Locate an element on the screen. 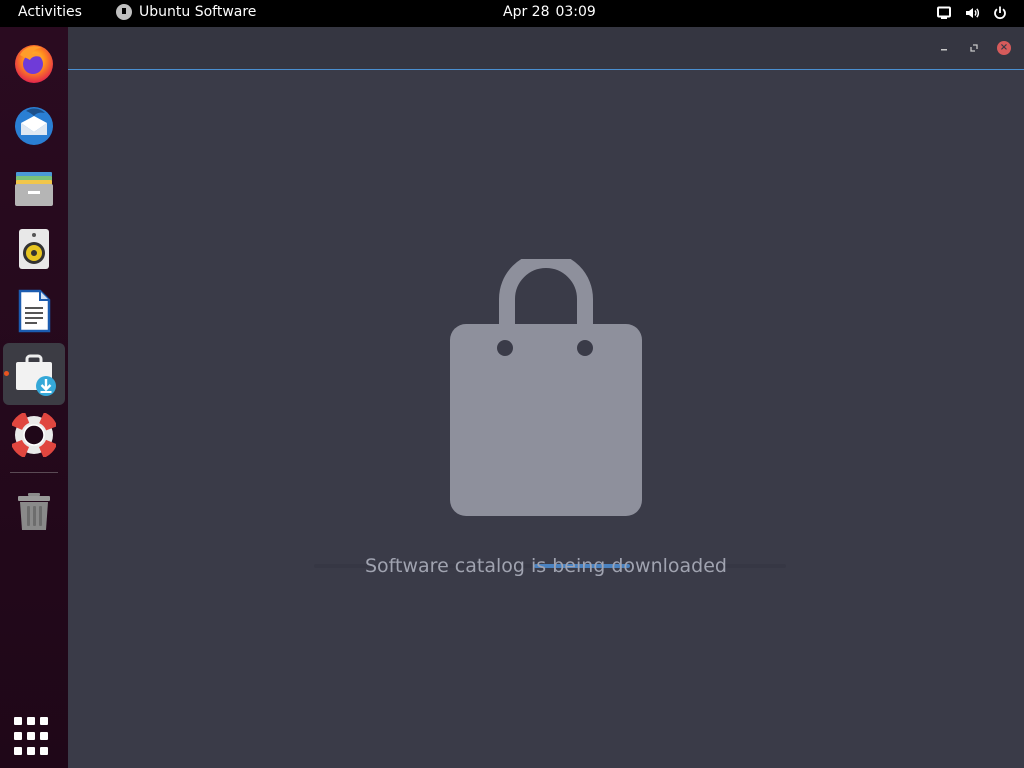  close-button: × is located at coordinates (1004, 48).